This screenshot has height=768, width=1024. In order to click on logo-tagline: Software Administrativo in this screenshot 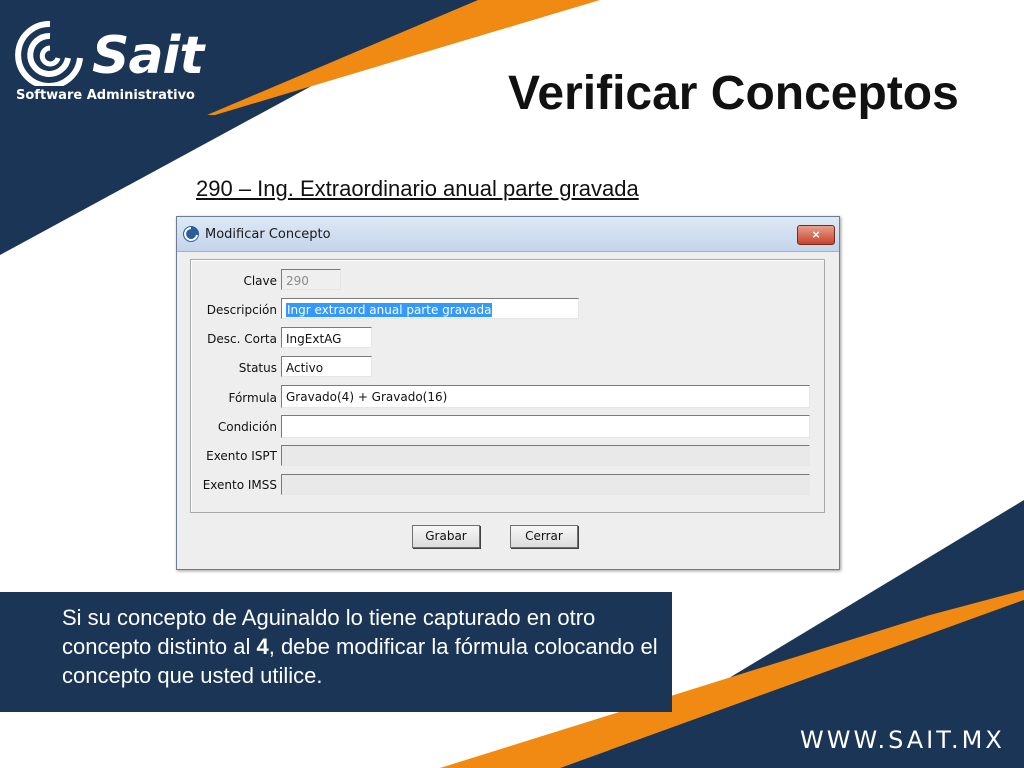, I will do `click(105, 95)`.